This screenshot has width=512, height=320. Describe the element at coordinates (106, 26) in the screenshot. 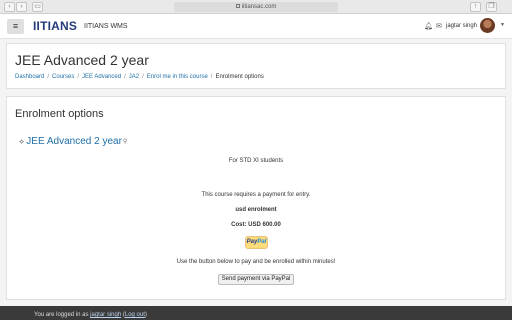

I see `site-name: IITIANS WMS` at that location.